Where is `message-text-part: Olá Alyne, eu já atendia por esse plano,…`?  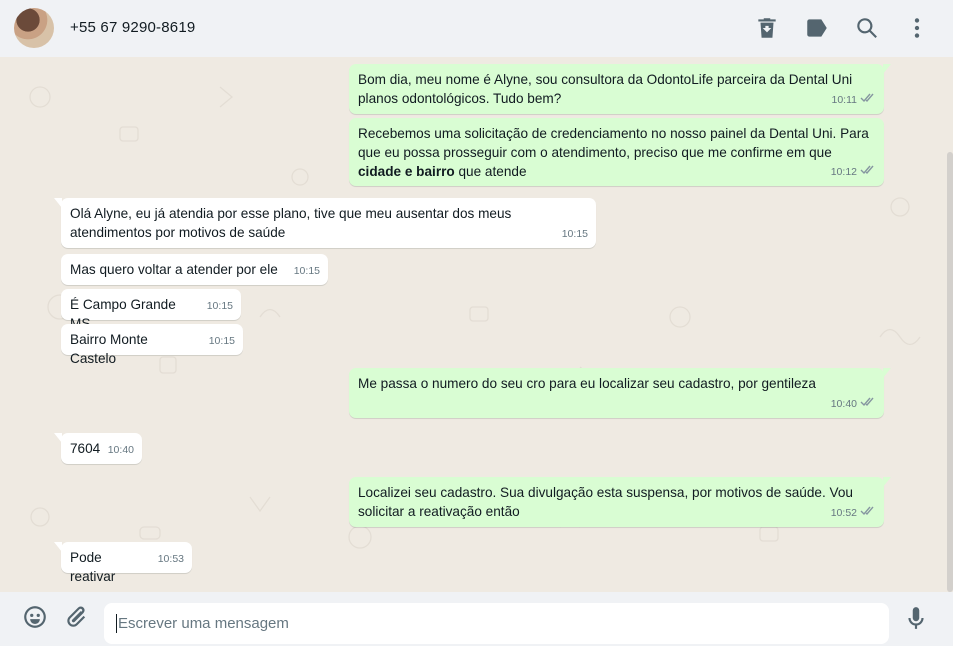 message-text-part: Olá Alyne, eu já atendia por esse plano,… is located at coordinates (291, 223).